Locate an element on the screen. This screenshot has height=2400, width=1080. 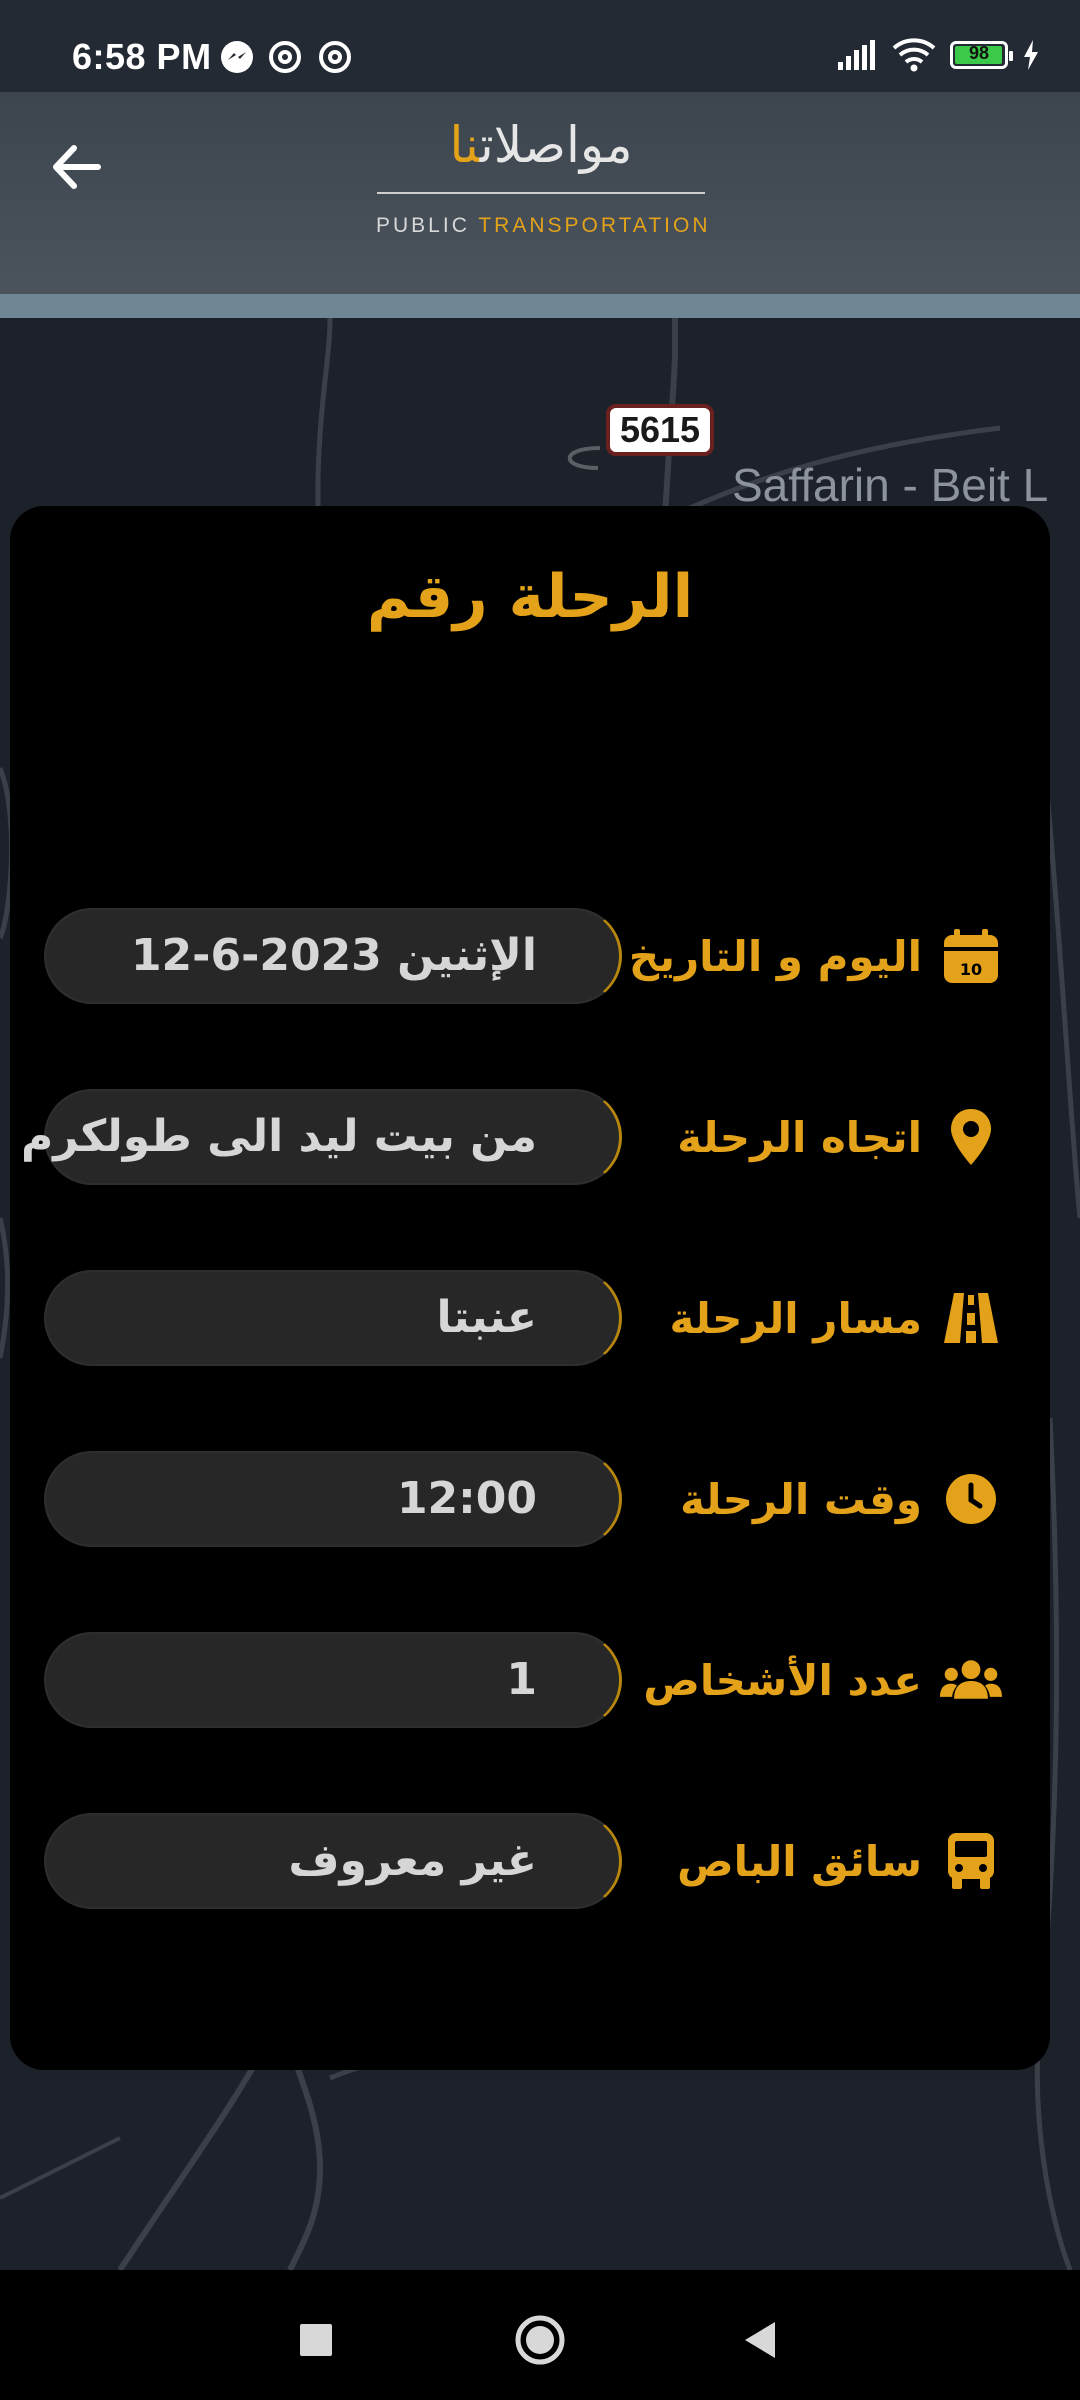
trip-row-passengers: 1 عدد الأشخاص is located at coordinates (530, 1682).